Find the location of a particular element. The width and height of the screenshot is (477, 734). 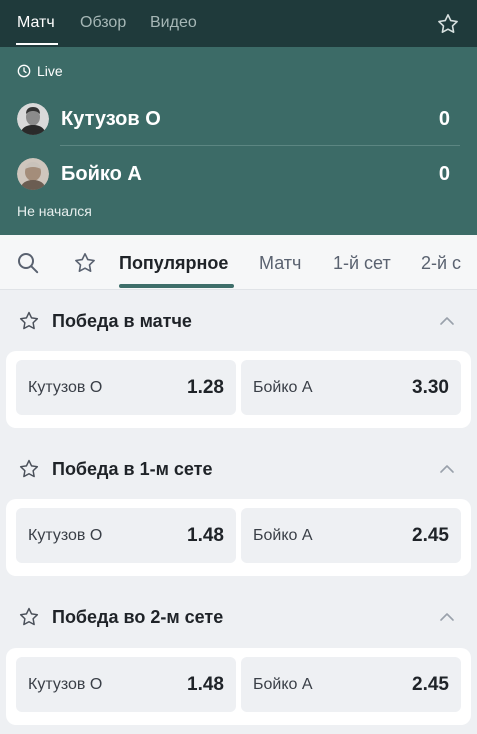

active-tab-indicator is located at coordinates (37, 44).